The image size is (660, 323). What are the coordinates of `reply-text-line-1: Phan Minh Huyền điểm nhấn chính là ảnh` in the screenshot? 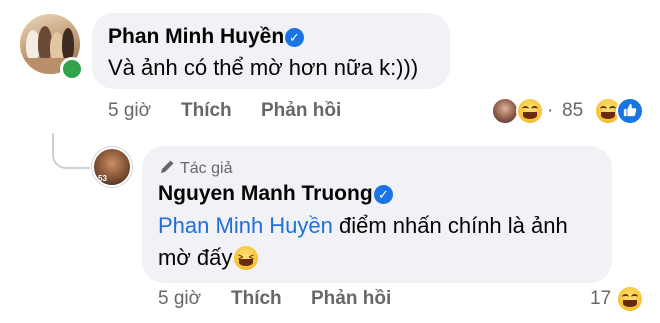 It's located at (363, 226).